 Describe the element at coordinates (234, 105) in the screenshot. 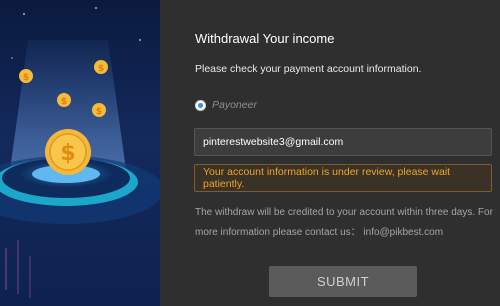

I see `payment-method-label: Payoneer` at that location.